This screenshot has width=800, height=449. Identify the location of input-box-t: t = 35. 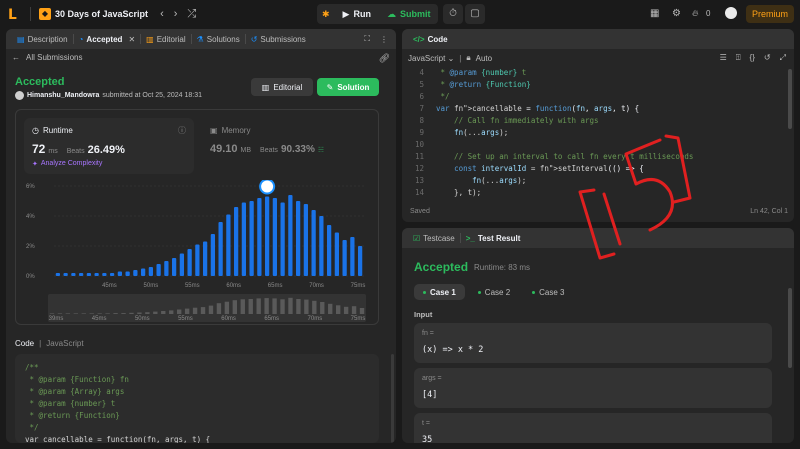
(593, 428).